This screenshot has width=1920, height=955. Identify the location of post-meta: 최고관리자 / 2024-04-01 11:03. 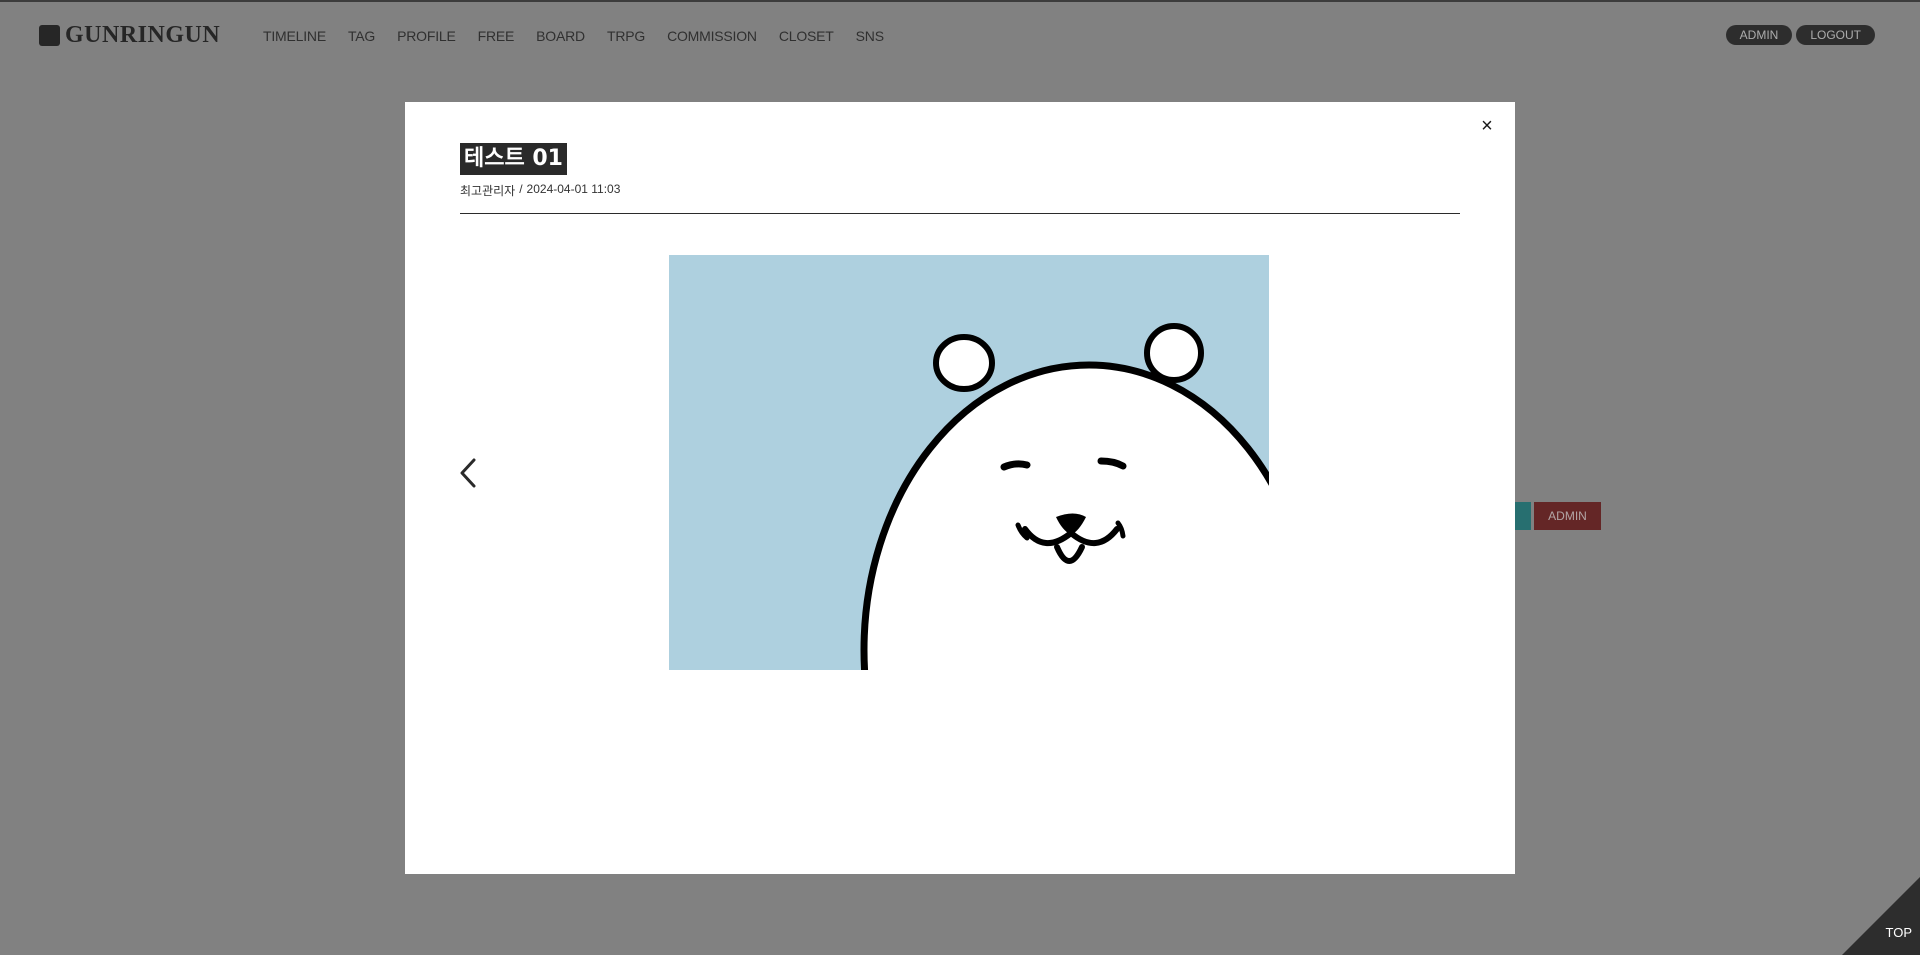
(540, 190).